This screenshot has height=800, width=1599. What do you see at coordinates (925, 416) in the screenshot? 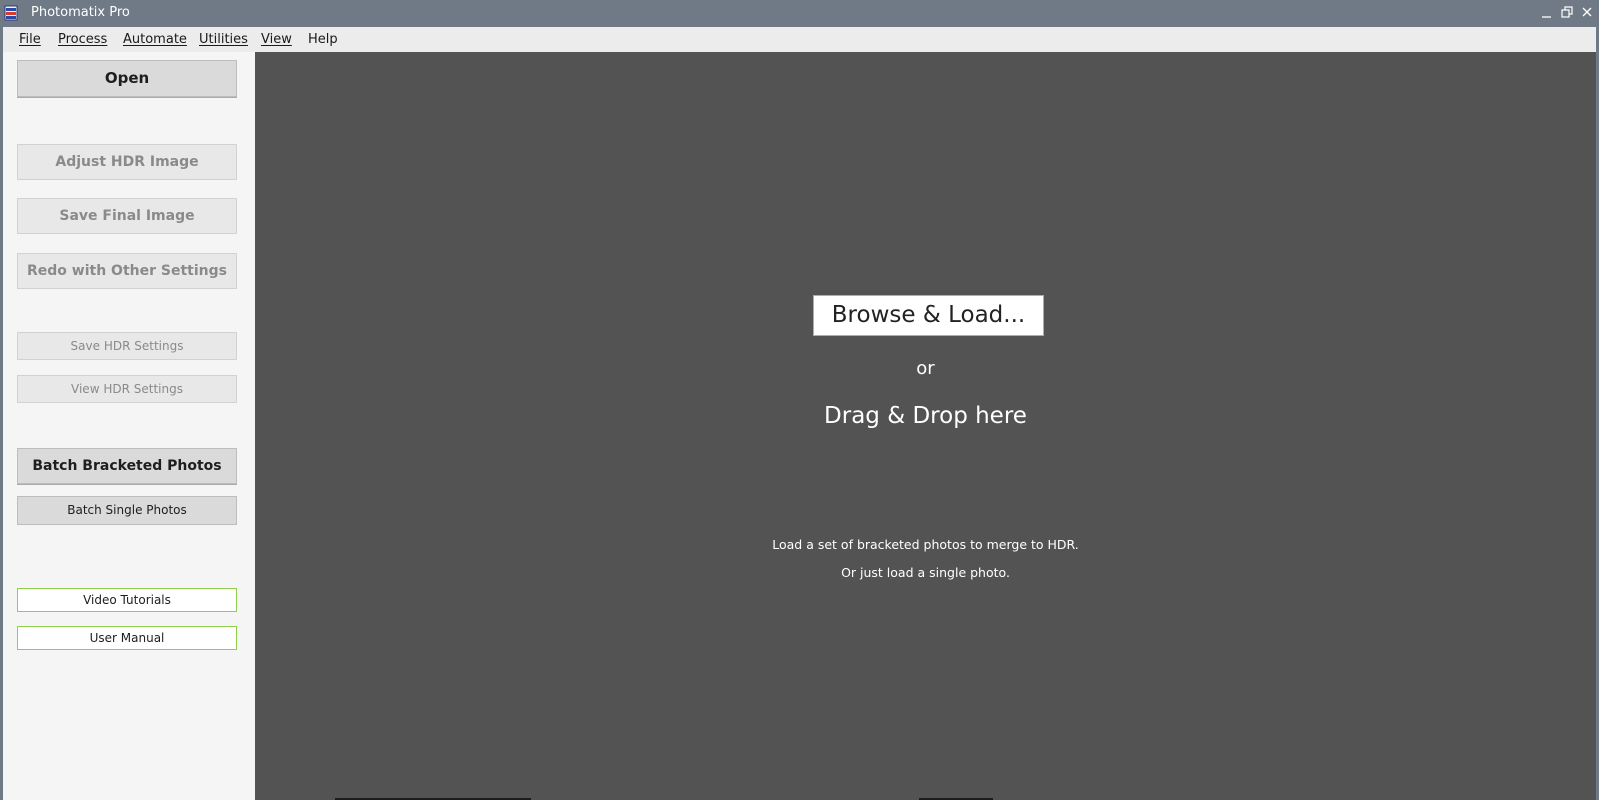
I see `drag-drop-label: Drag & Drop here` at bounding box center [925, 416].